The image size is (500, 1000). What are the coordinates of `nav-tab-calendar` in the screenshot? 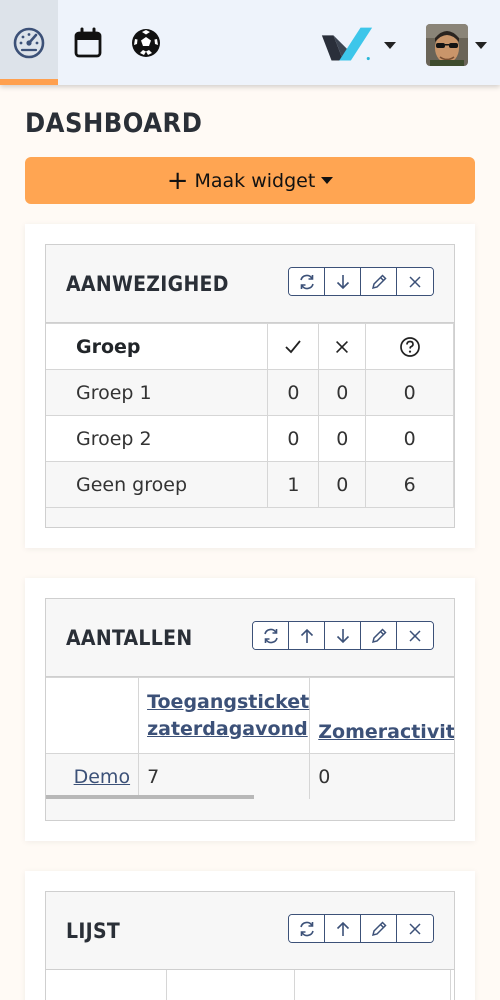 It's located at (88, 42).